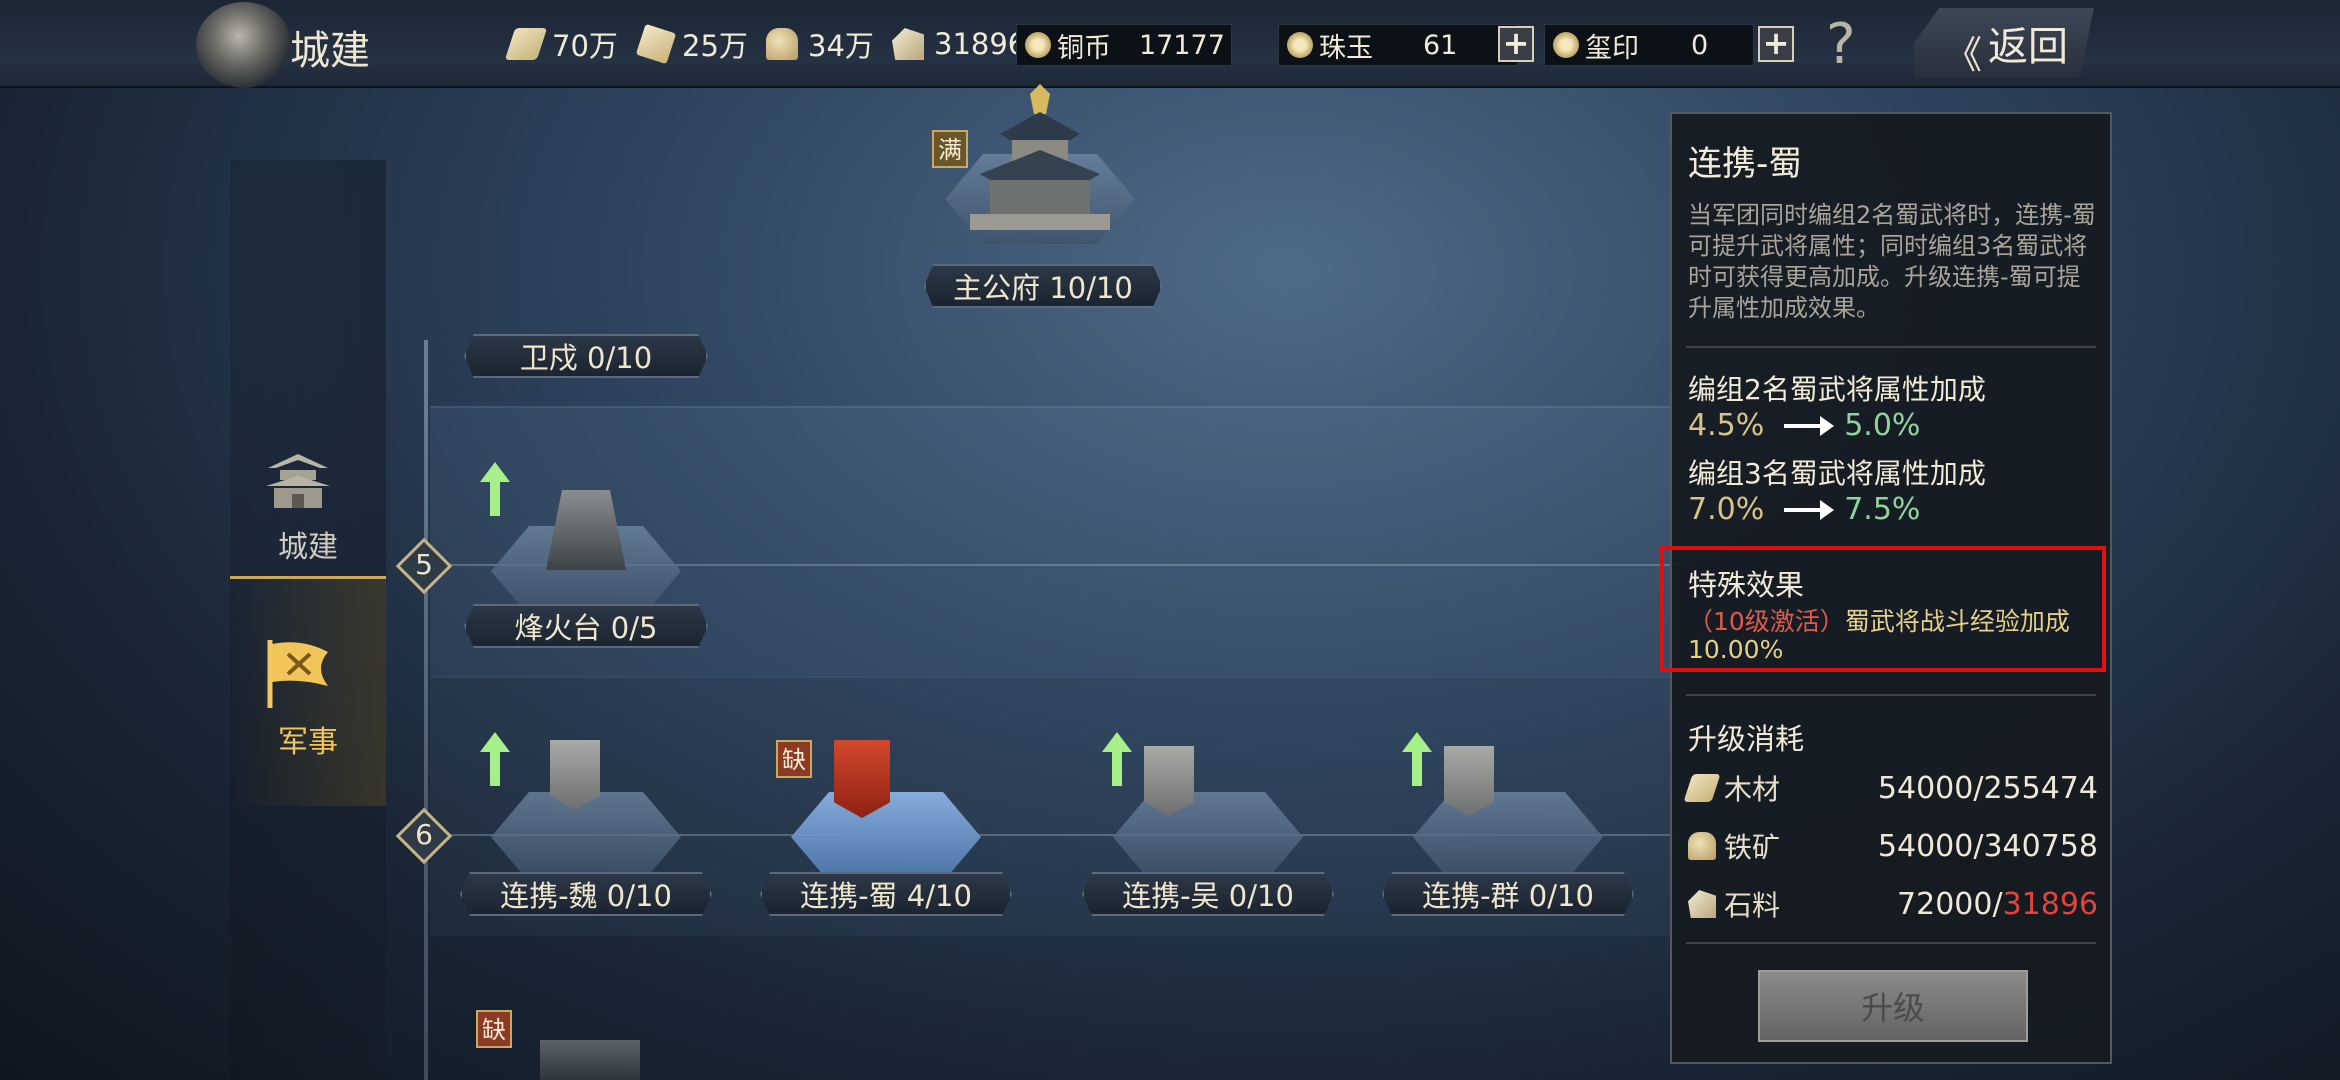 The width and height of the screenshot is (2340, 1080). Describe the element at coordinates (656, 44) in the screenshot. I see `scroll-icon` at that location.